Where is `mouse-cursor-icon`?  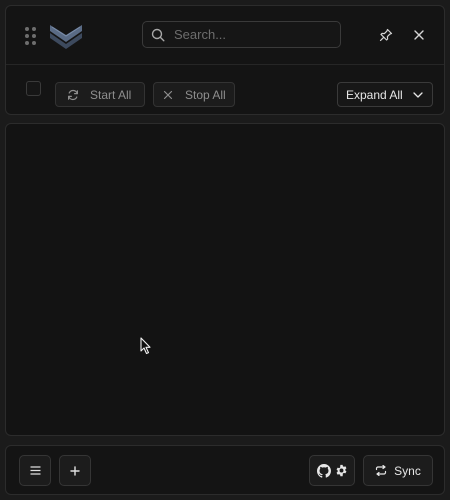 mouse-cursor-icon is located at coordinates (145, 346).